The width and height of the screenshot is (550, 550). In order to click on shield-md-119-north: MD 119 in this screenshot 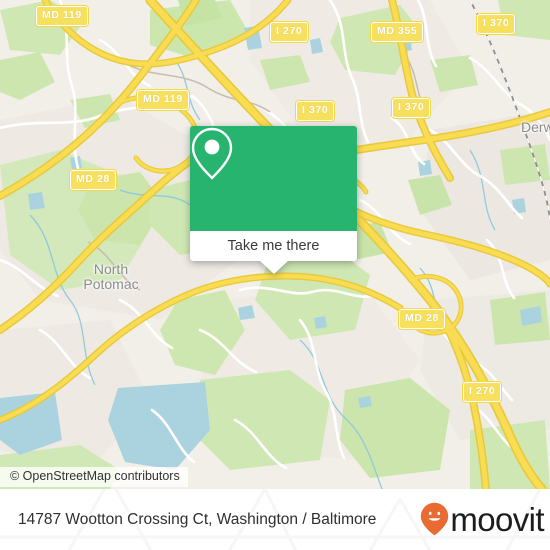, I will do `click(62, 16)`.